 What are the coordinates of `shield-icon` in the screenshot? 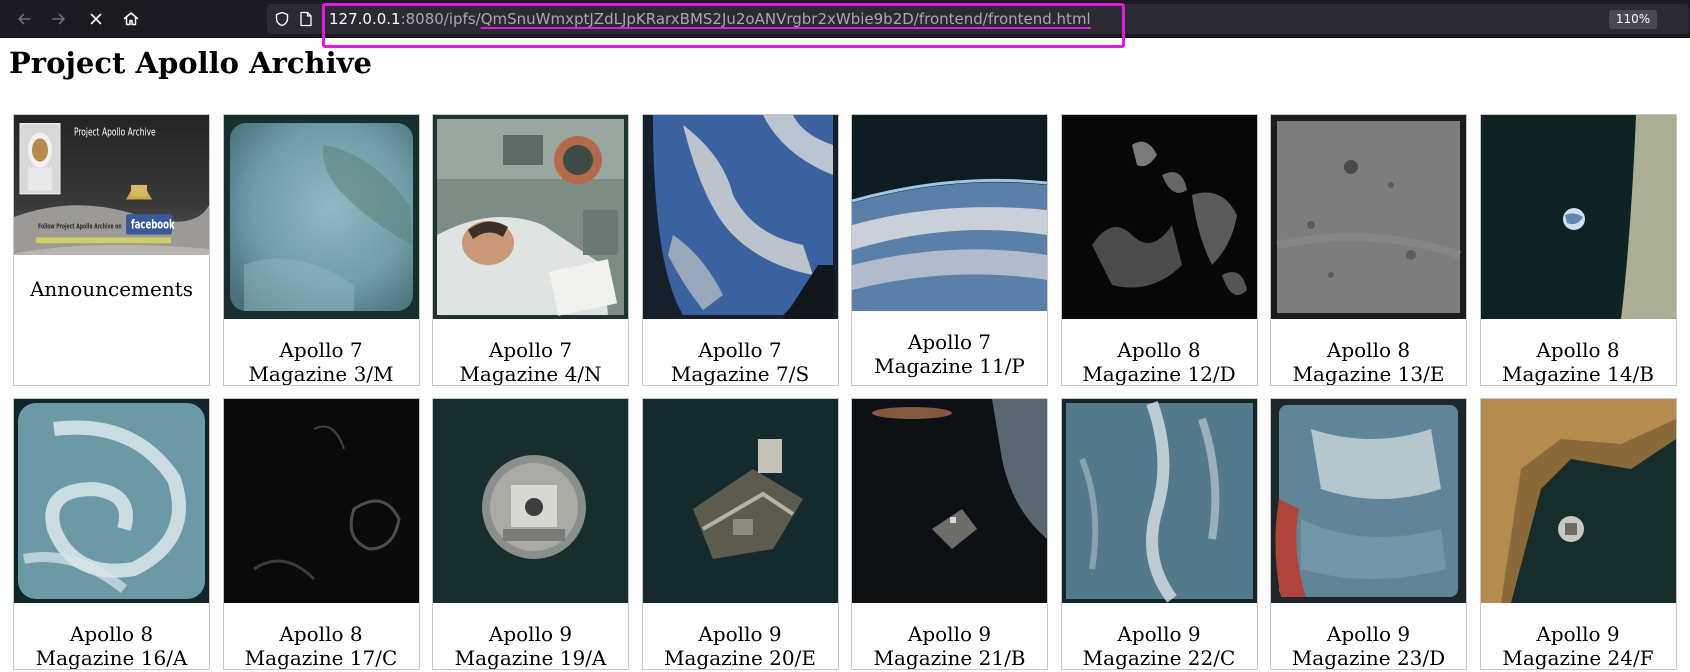 It's located at (282, 19).